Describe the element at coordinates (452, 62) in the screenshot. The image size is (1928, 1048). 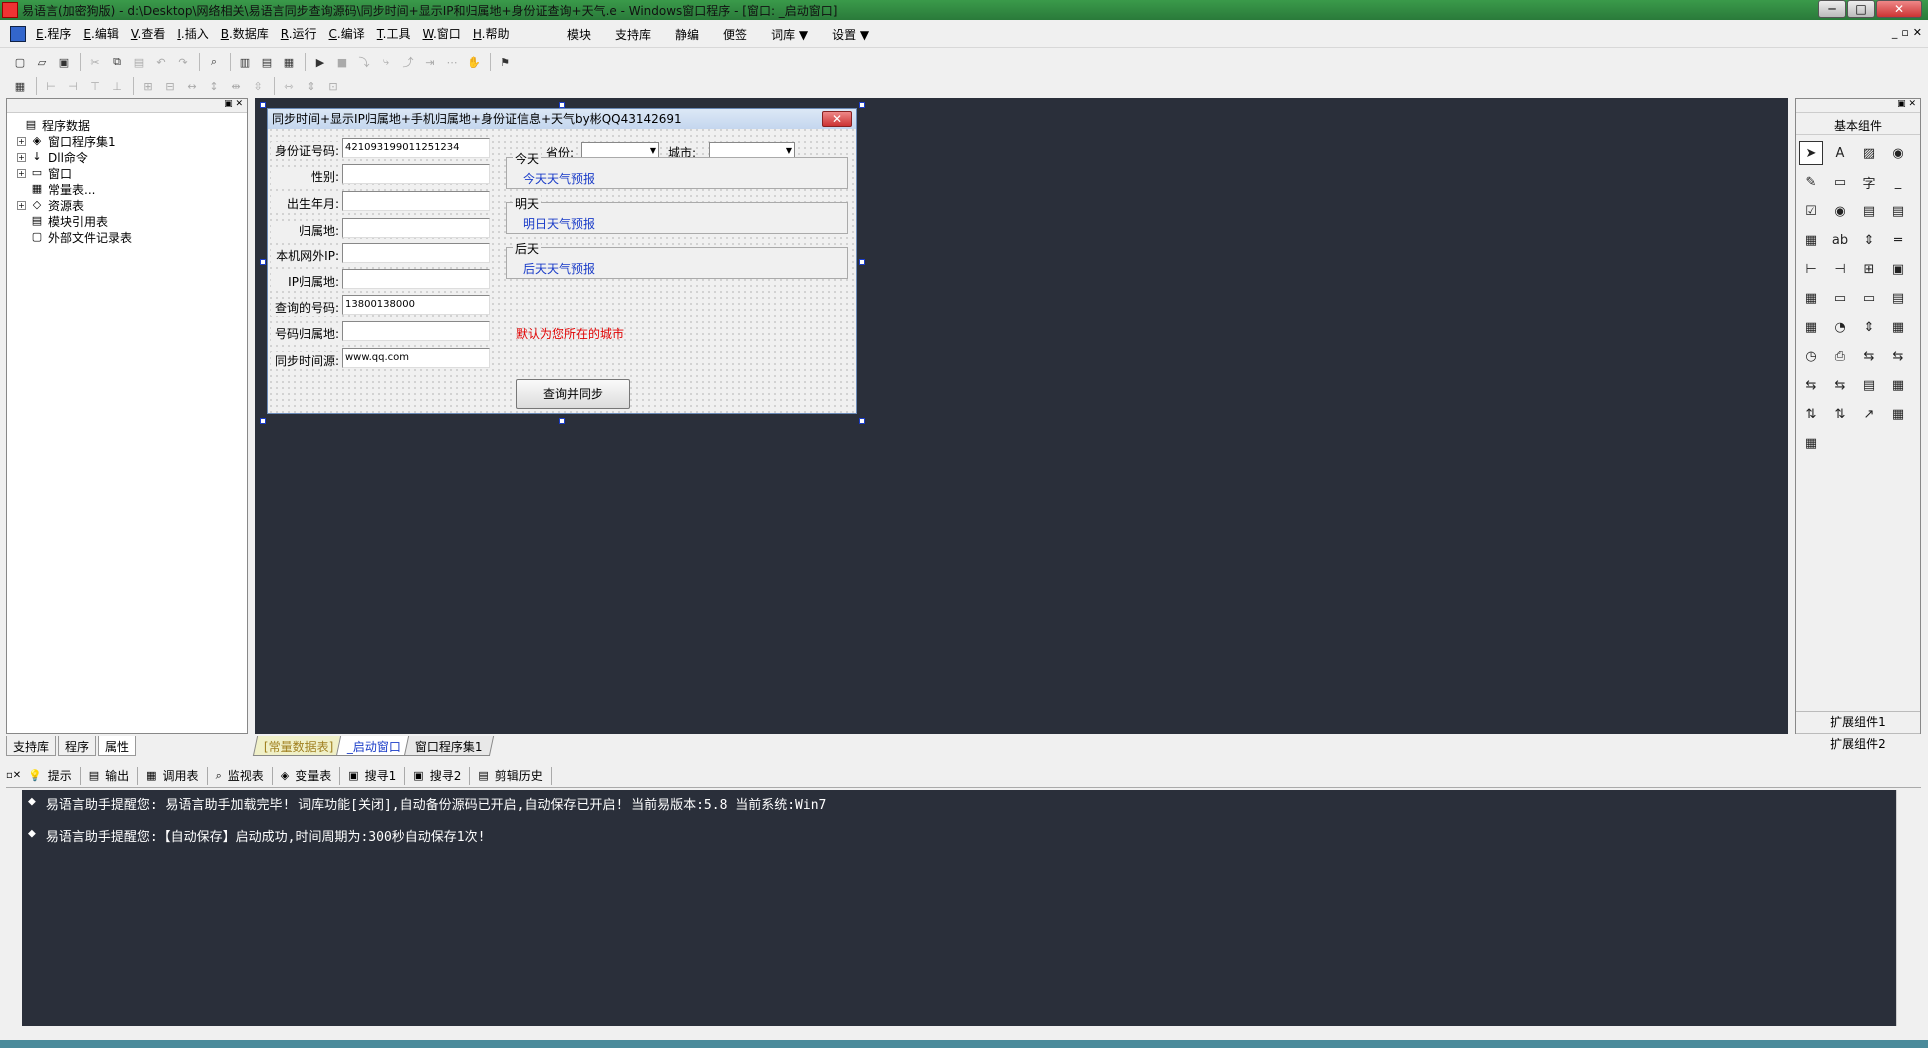
I see `breakpoint-icon: ⋯` at that location.